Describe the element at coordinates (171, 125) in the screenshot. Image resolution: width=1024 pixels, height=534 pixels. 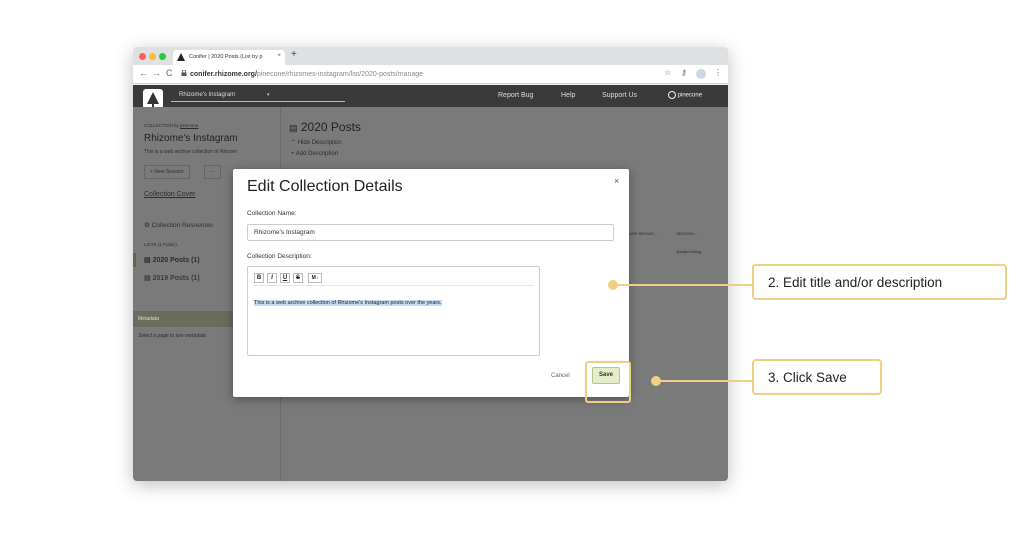
I see `collection-by-label: COLLECTION by pinecone` at that location.